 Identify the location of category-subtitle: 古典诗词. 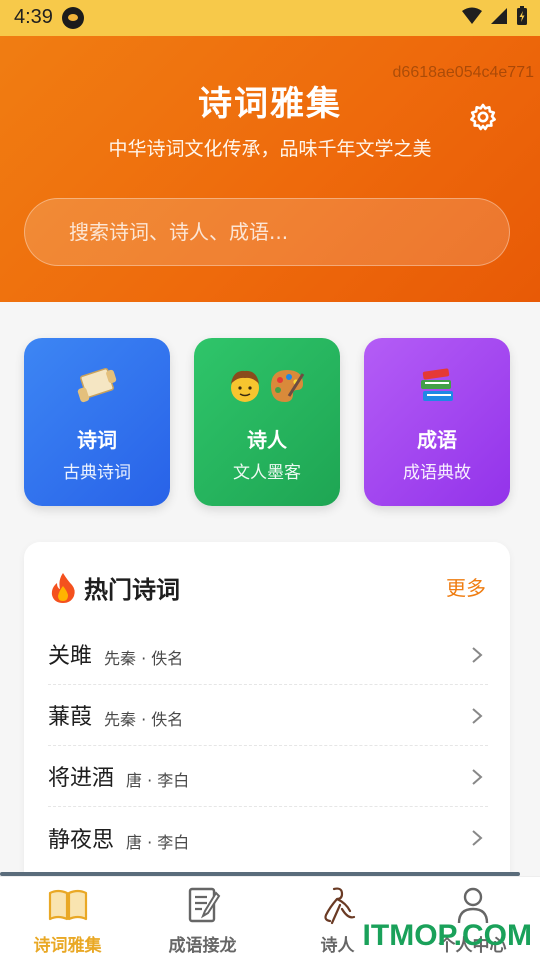
(97, 473).